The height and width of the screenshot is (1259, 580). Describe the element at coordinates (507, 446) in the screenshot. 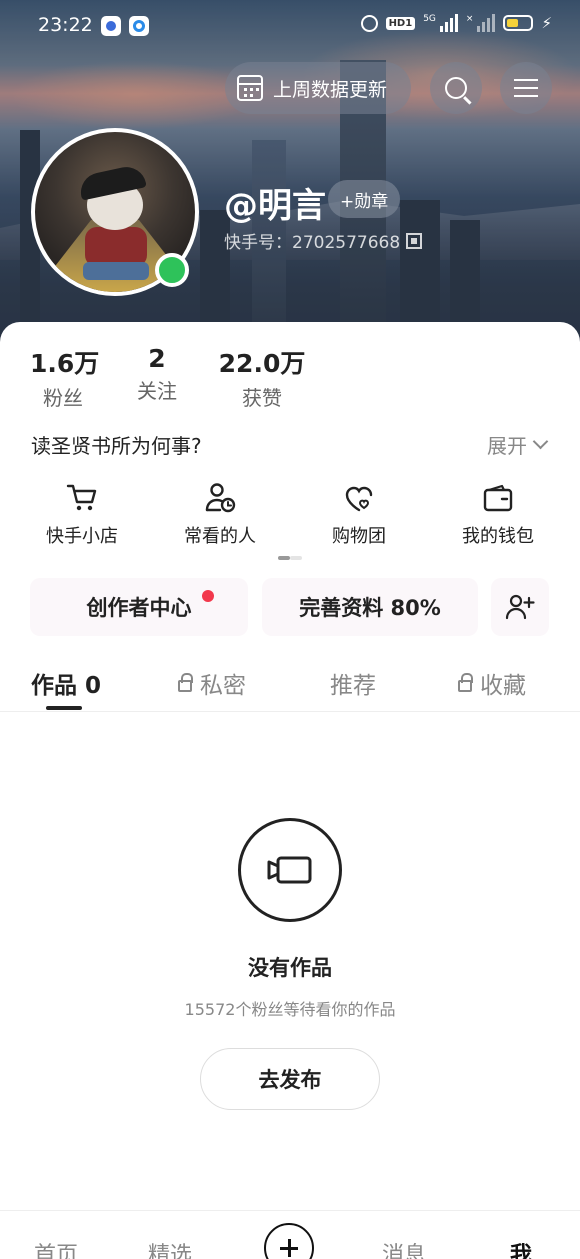

I see `expand-label: 展开` at that location.